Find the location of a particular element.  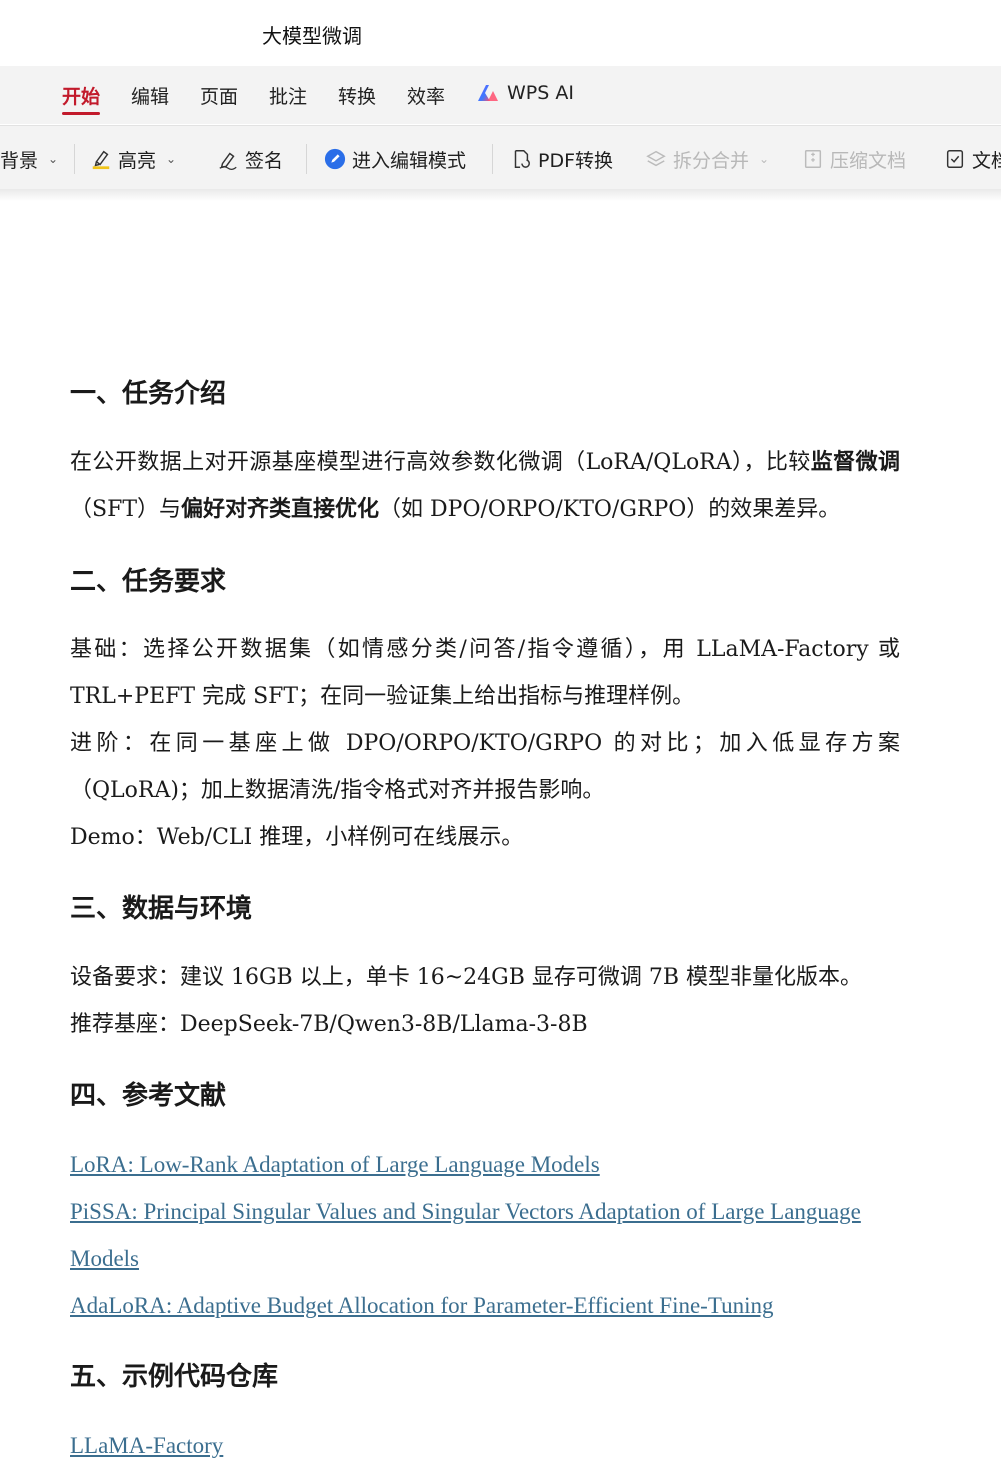

edit-mode-label: 进入编辑模式 is located at coordinates (409, 160).